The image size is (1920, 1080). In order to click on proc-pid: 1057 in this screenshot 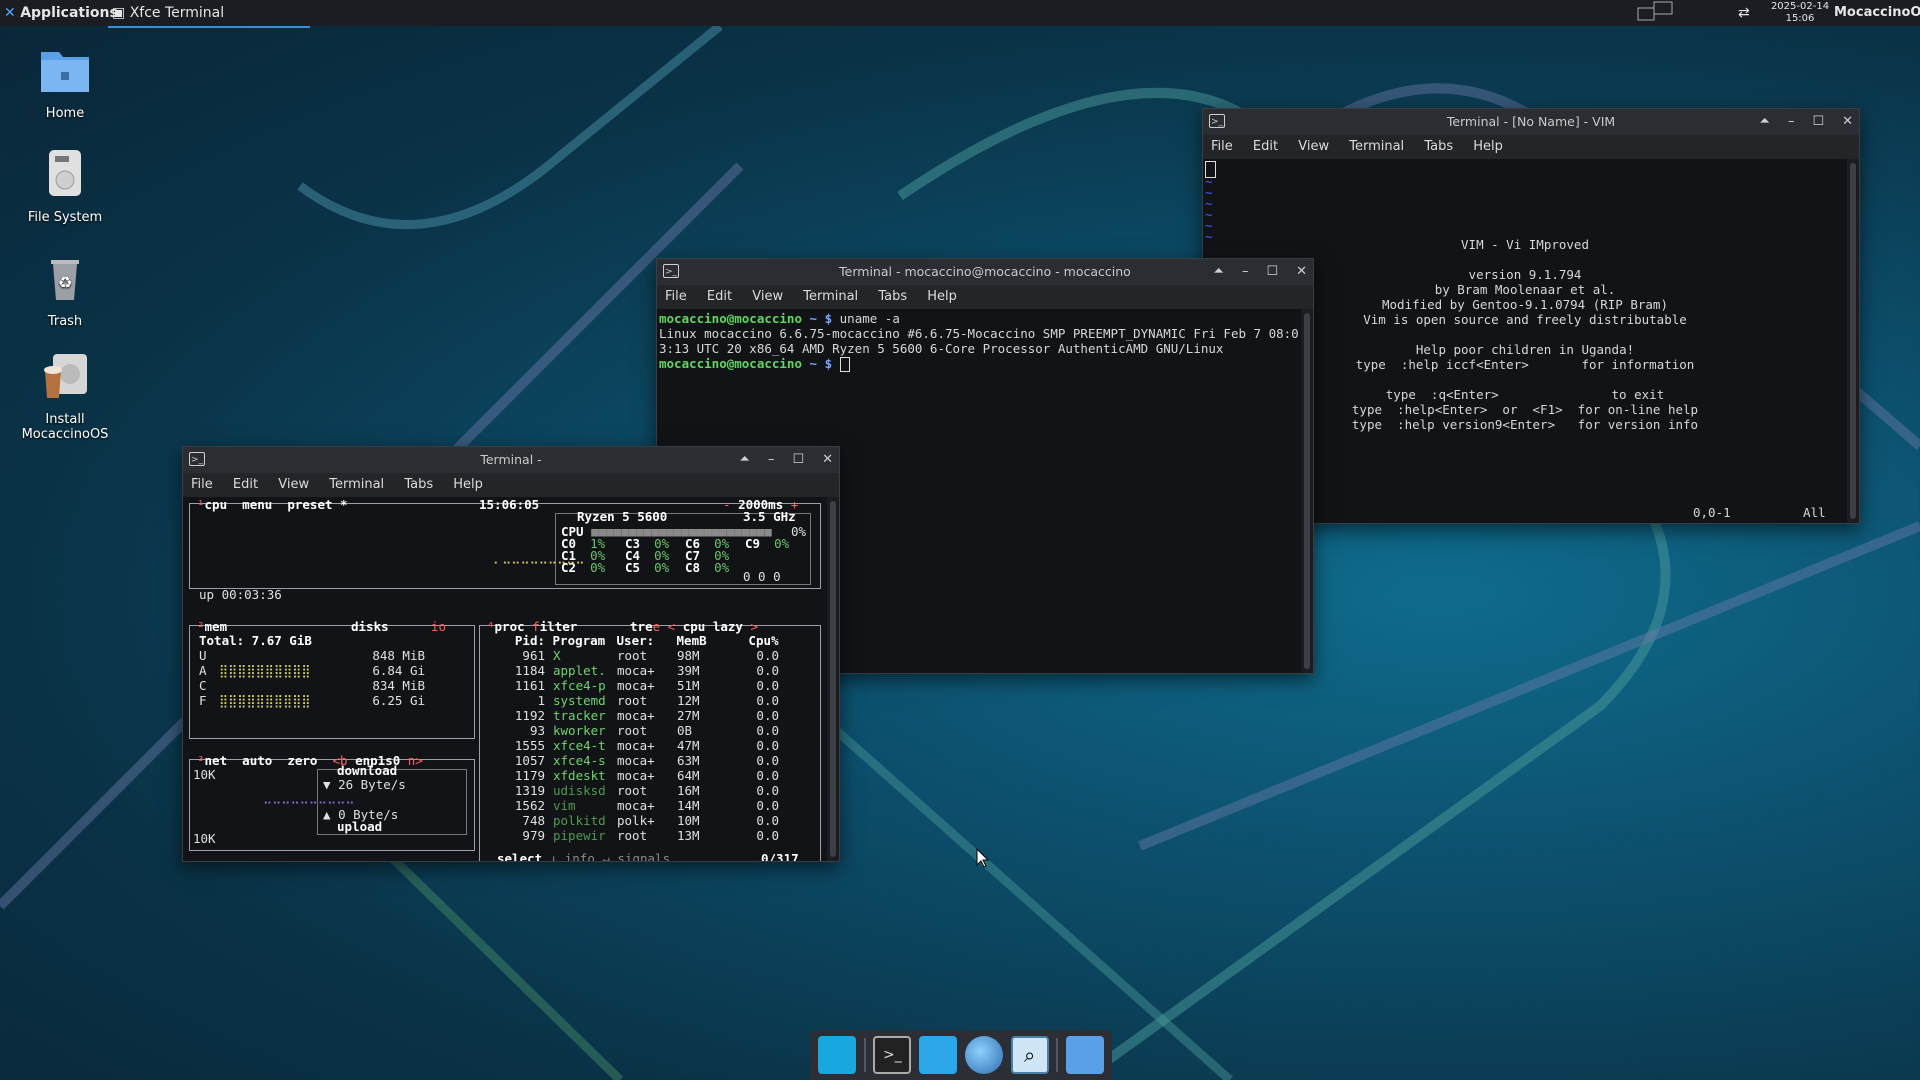, I will do `click(529, 760)`.